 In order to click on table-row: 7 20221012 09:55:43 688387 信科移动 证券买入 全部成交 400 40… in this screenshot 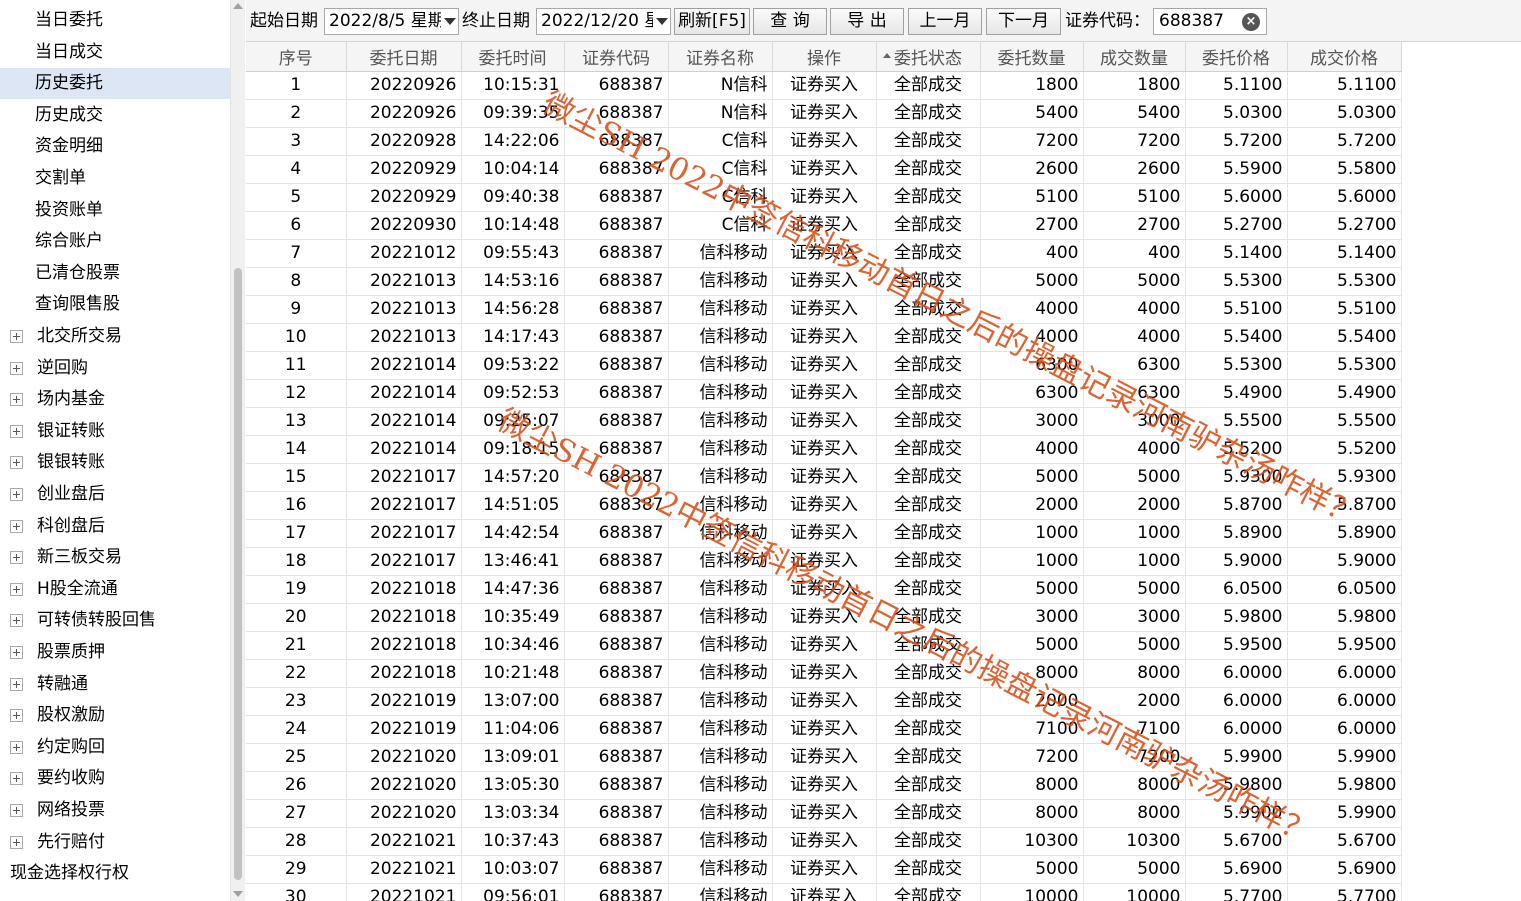, I will do `click(824, 253)`.